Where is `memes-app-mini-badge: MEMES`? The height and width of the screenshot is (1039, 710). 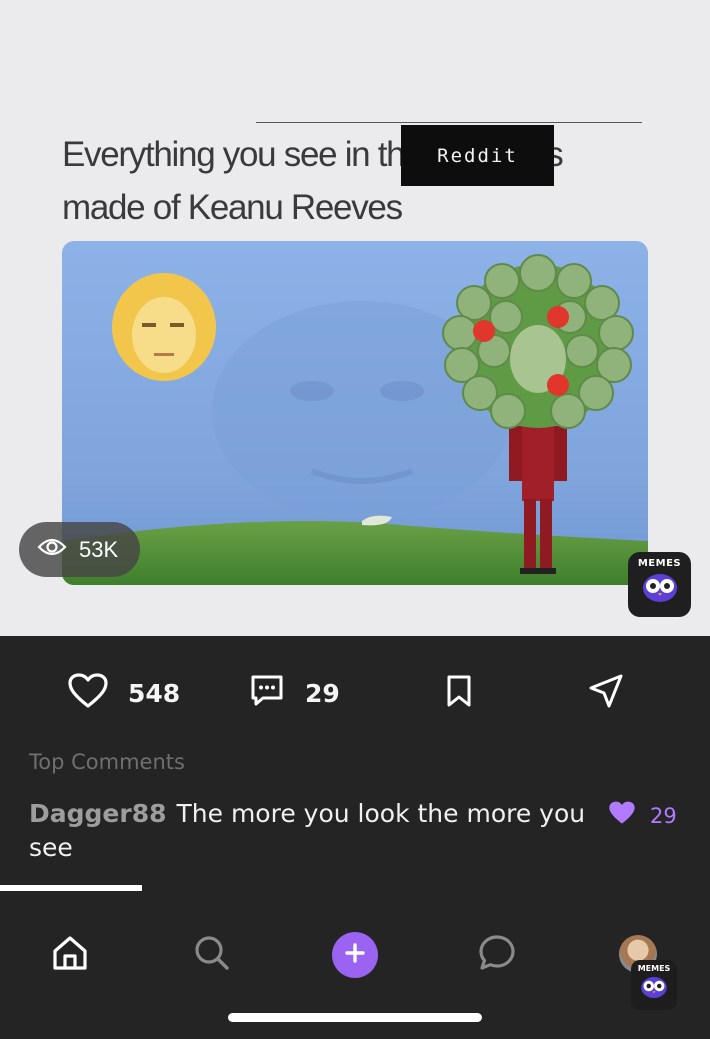
memes-app-mini-badge: MEMES is located at coordinates (654, 985).